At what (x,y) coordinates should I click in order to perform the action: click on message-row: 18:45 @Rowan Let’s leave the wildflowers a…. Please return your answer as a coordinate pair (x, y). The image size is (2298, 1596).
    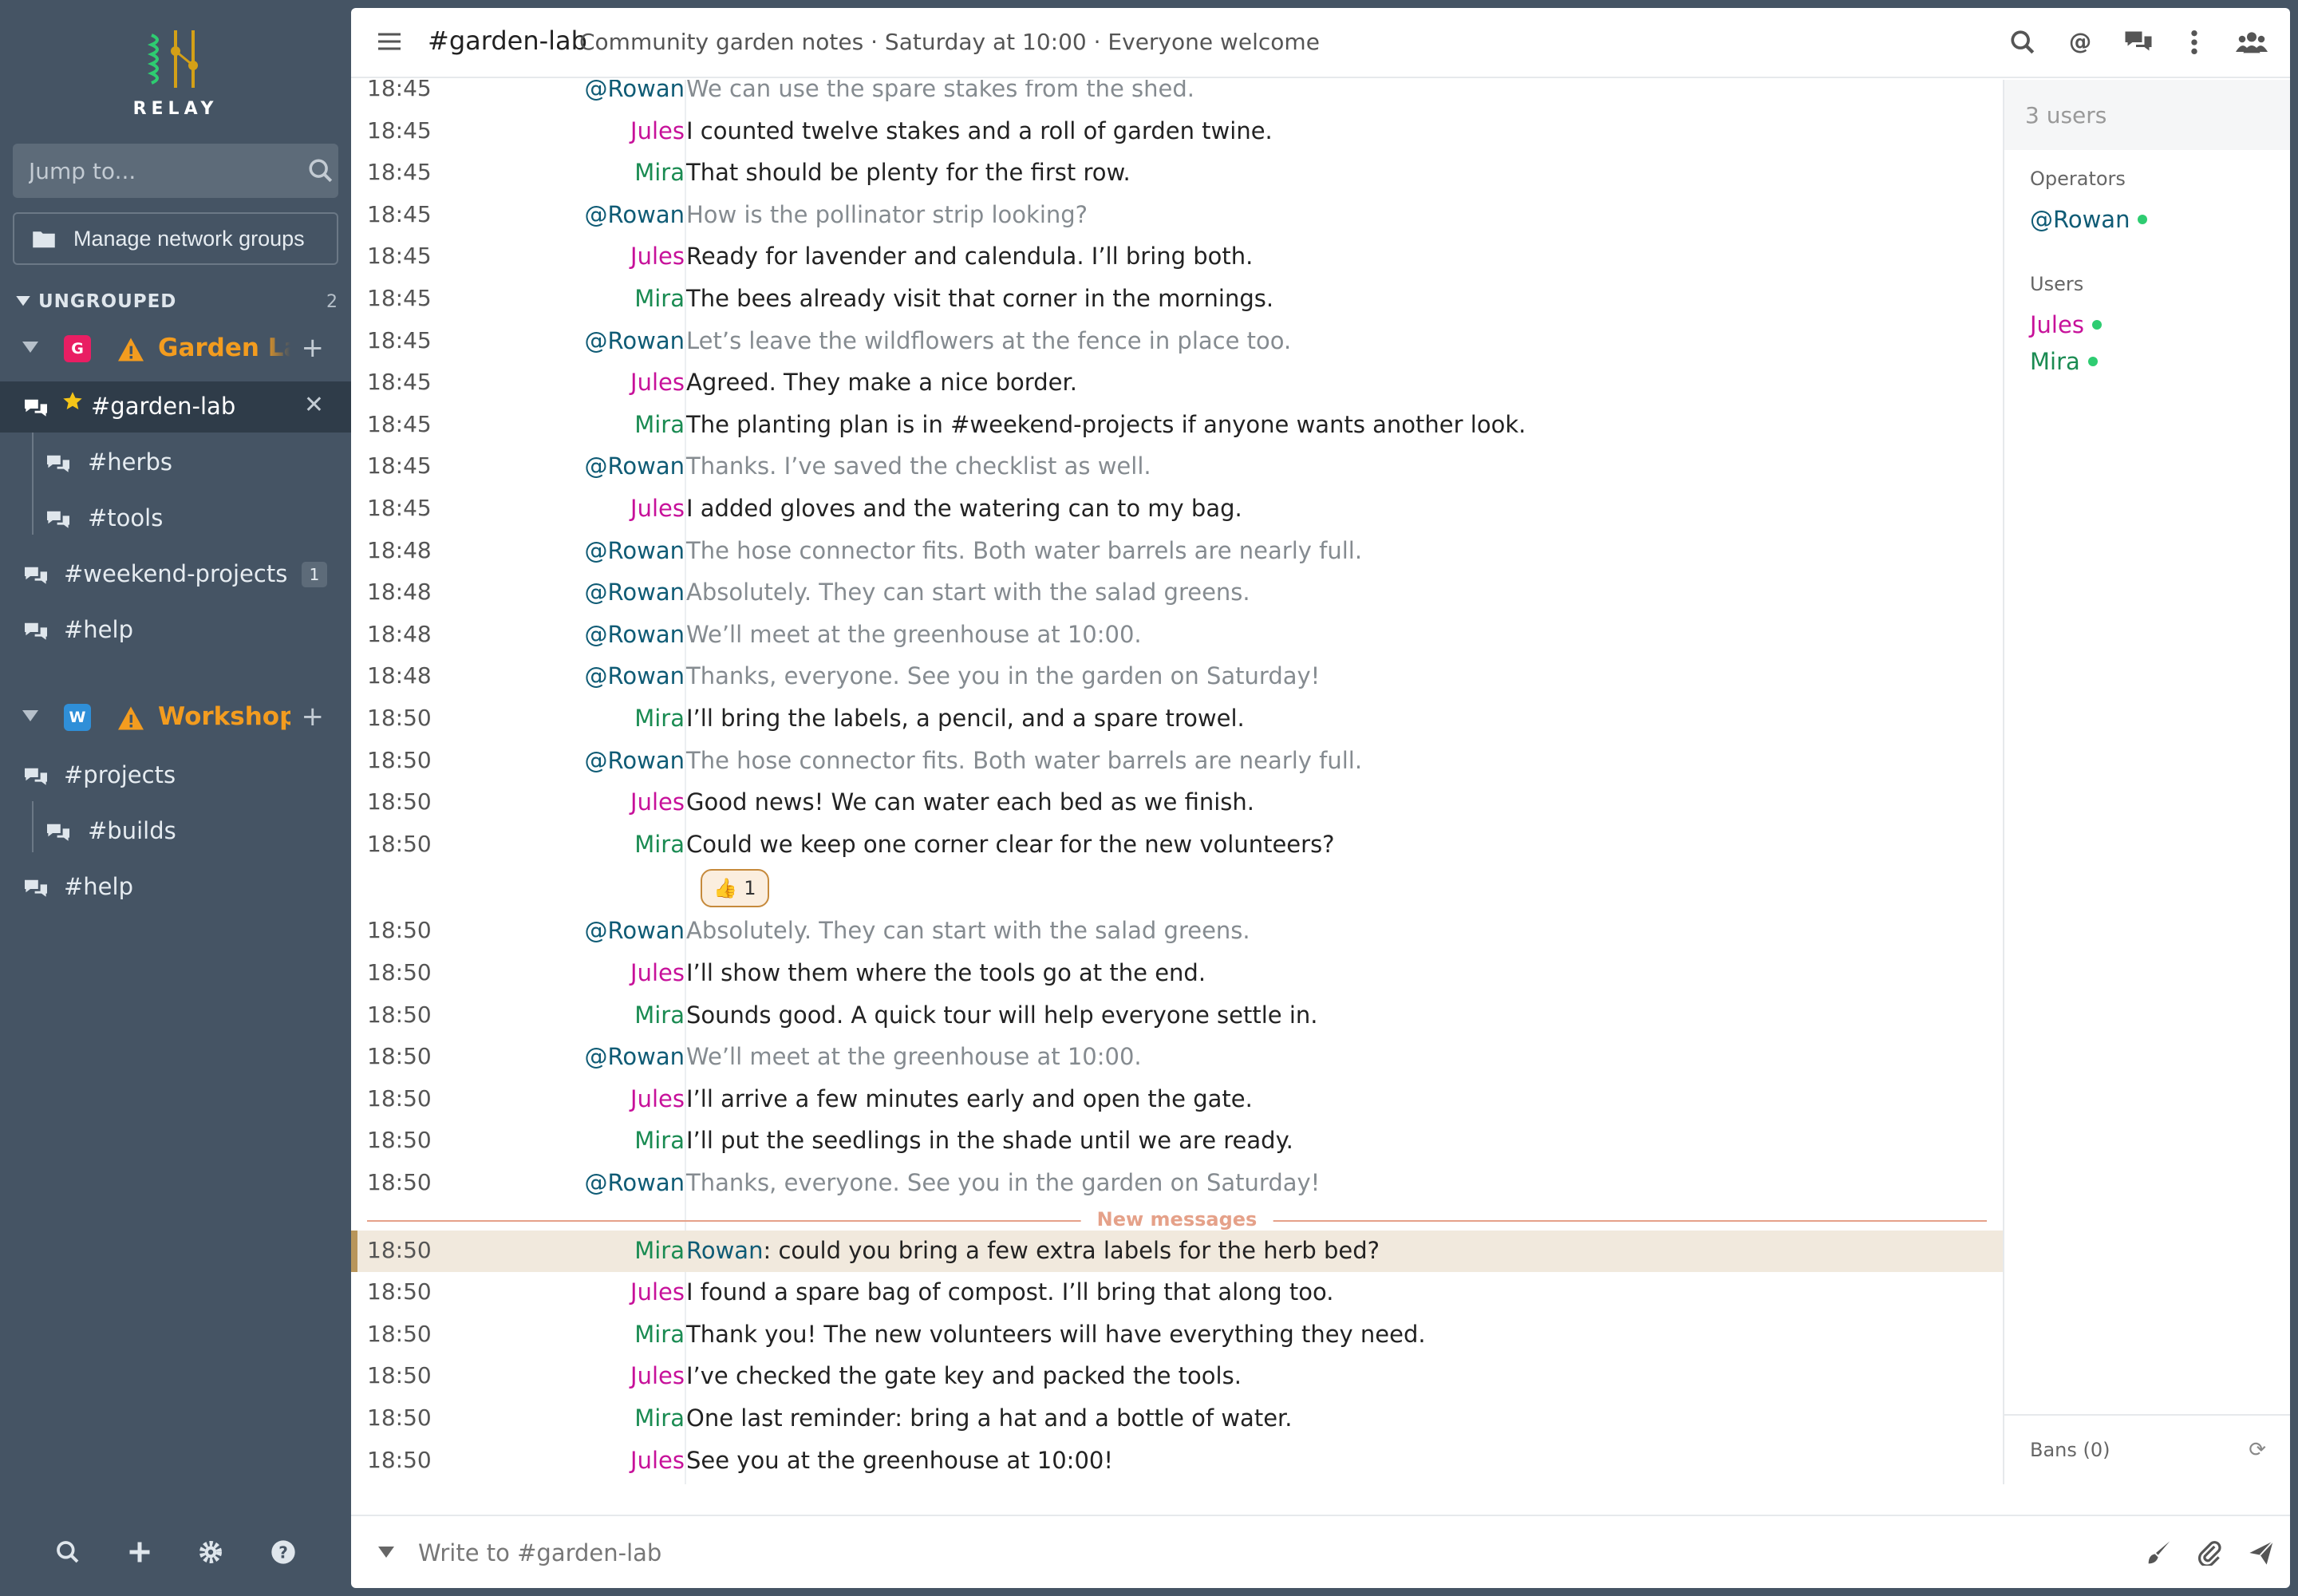
    Looking at the image, I should click on (1177, 341).